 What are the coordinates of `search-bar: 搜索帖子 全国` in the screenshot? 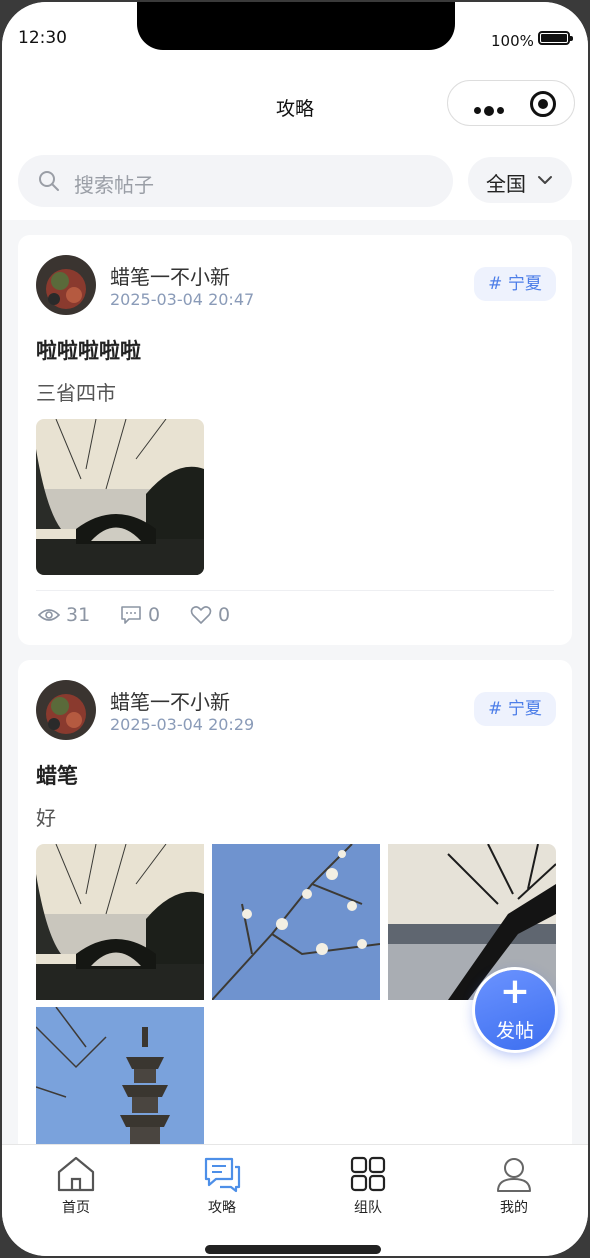 It's located at (295, 181).